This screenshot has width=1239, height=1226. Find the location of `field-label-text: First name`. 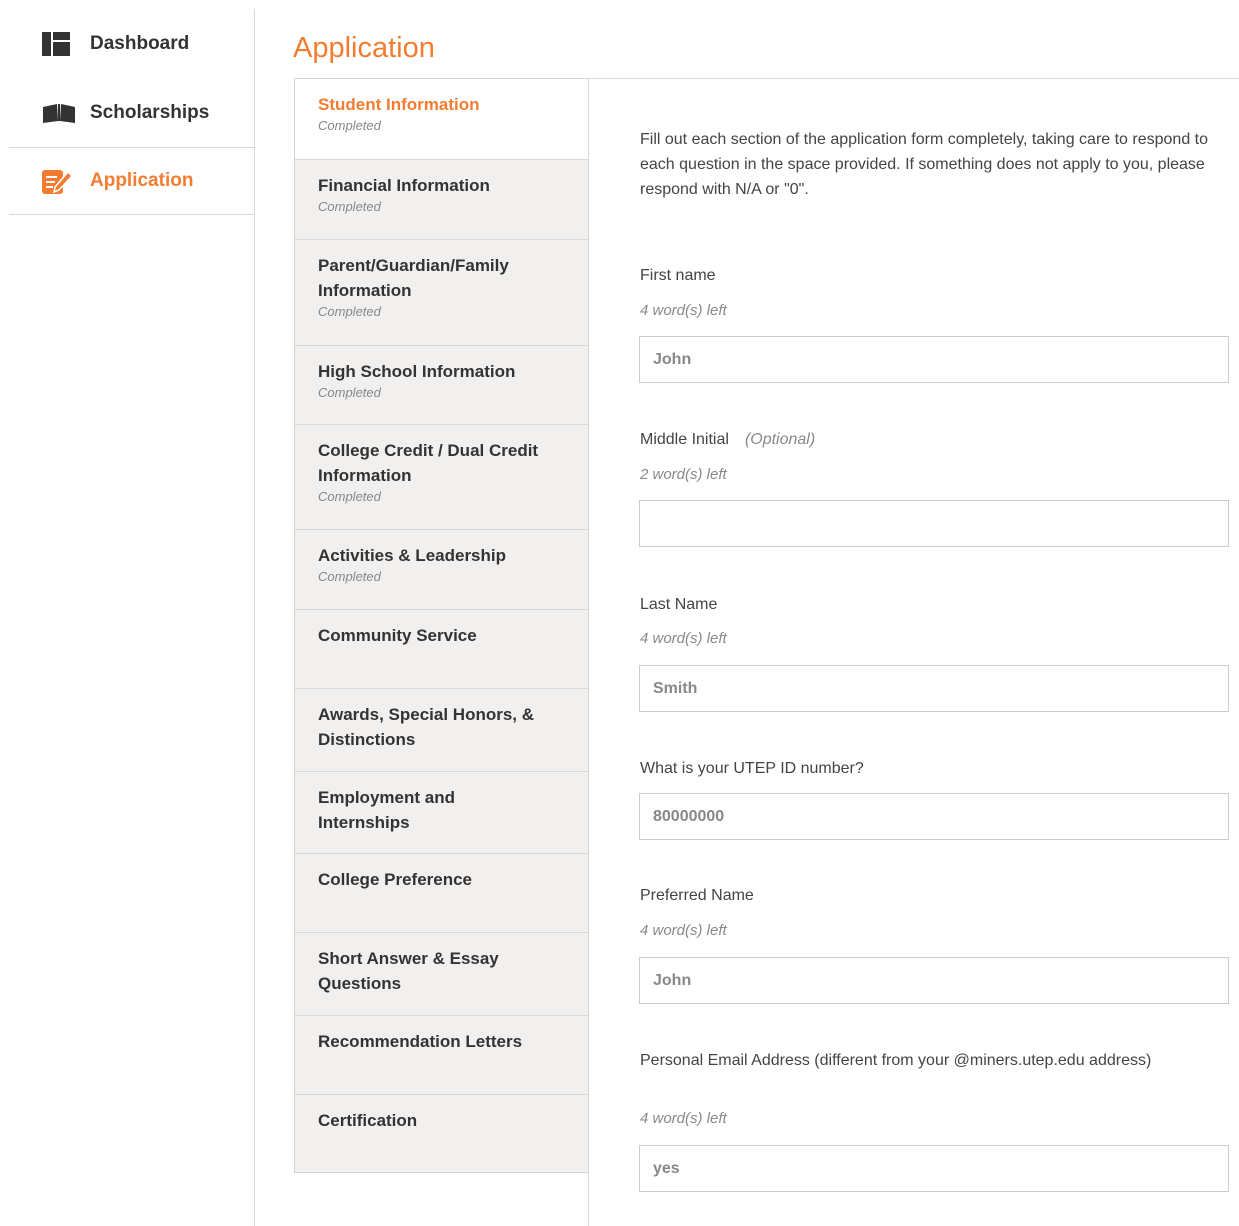

field-label-text: First name is located at coordinates (678, 275).